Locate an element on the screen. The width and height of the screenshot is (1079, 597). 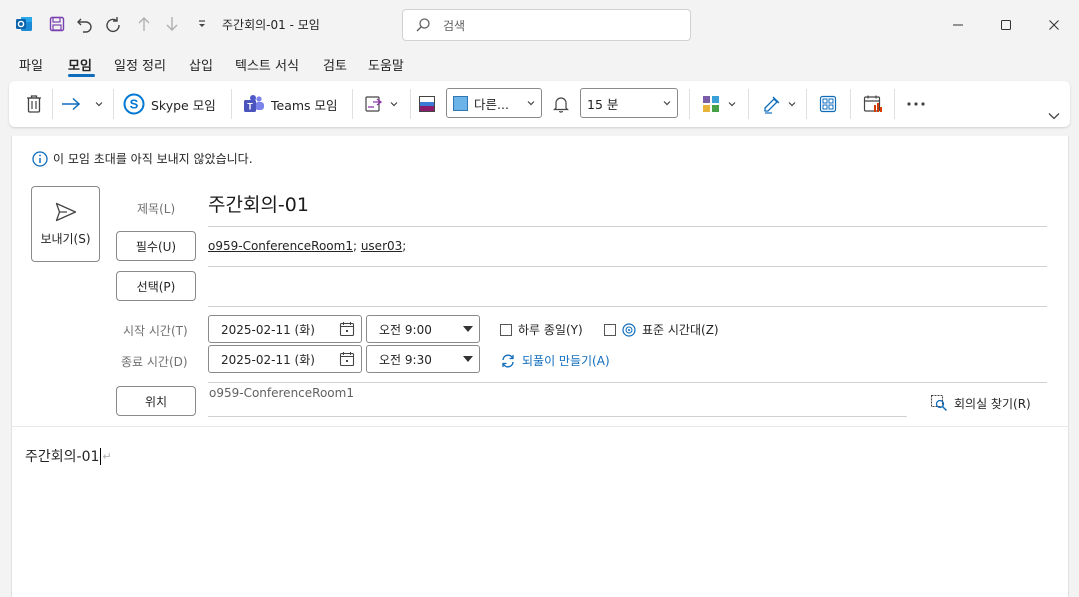
optional-underline is located at coordinates (627, 306).